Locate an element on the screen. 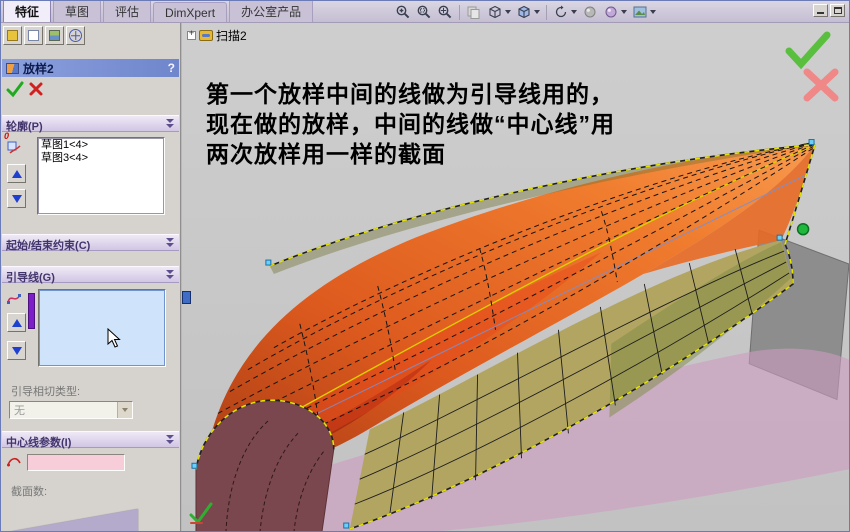 This screenshot has width=850, height=532. property-manager-title: 放样2 is located at coordinates (38, 68).